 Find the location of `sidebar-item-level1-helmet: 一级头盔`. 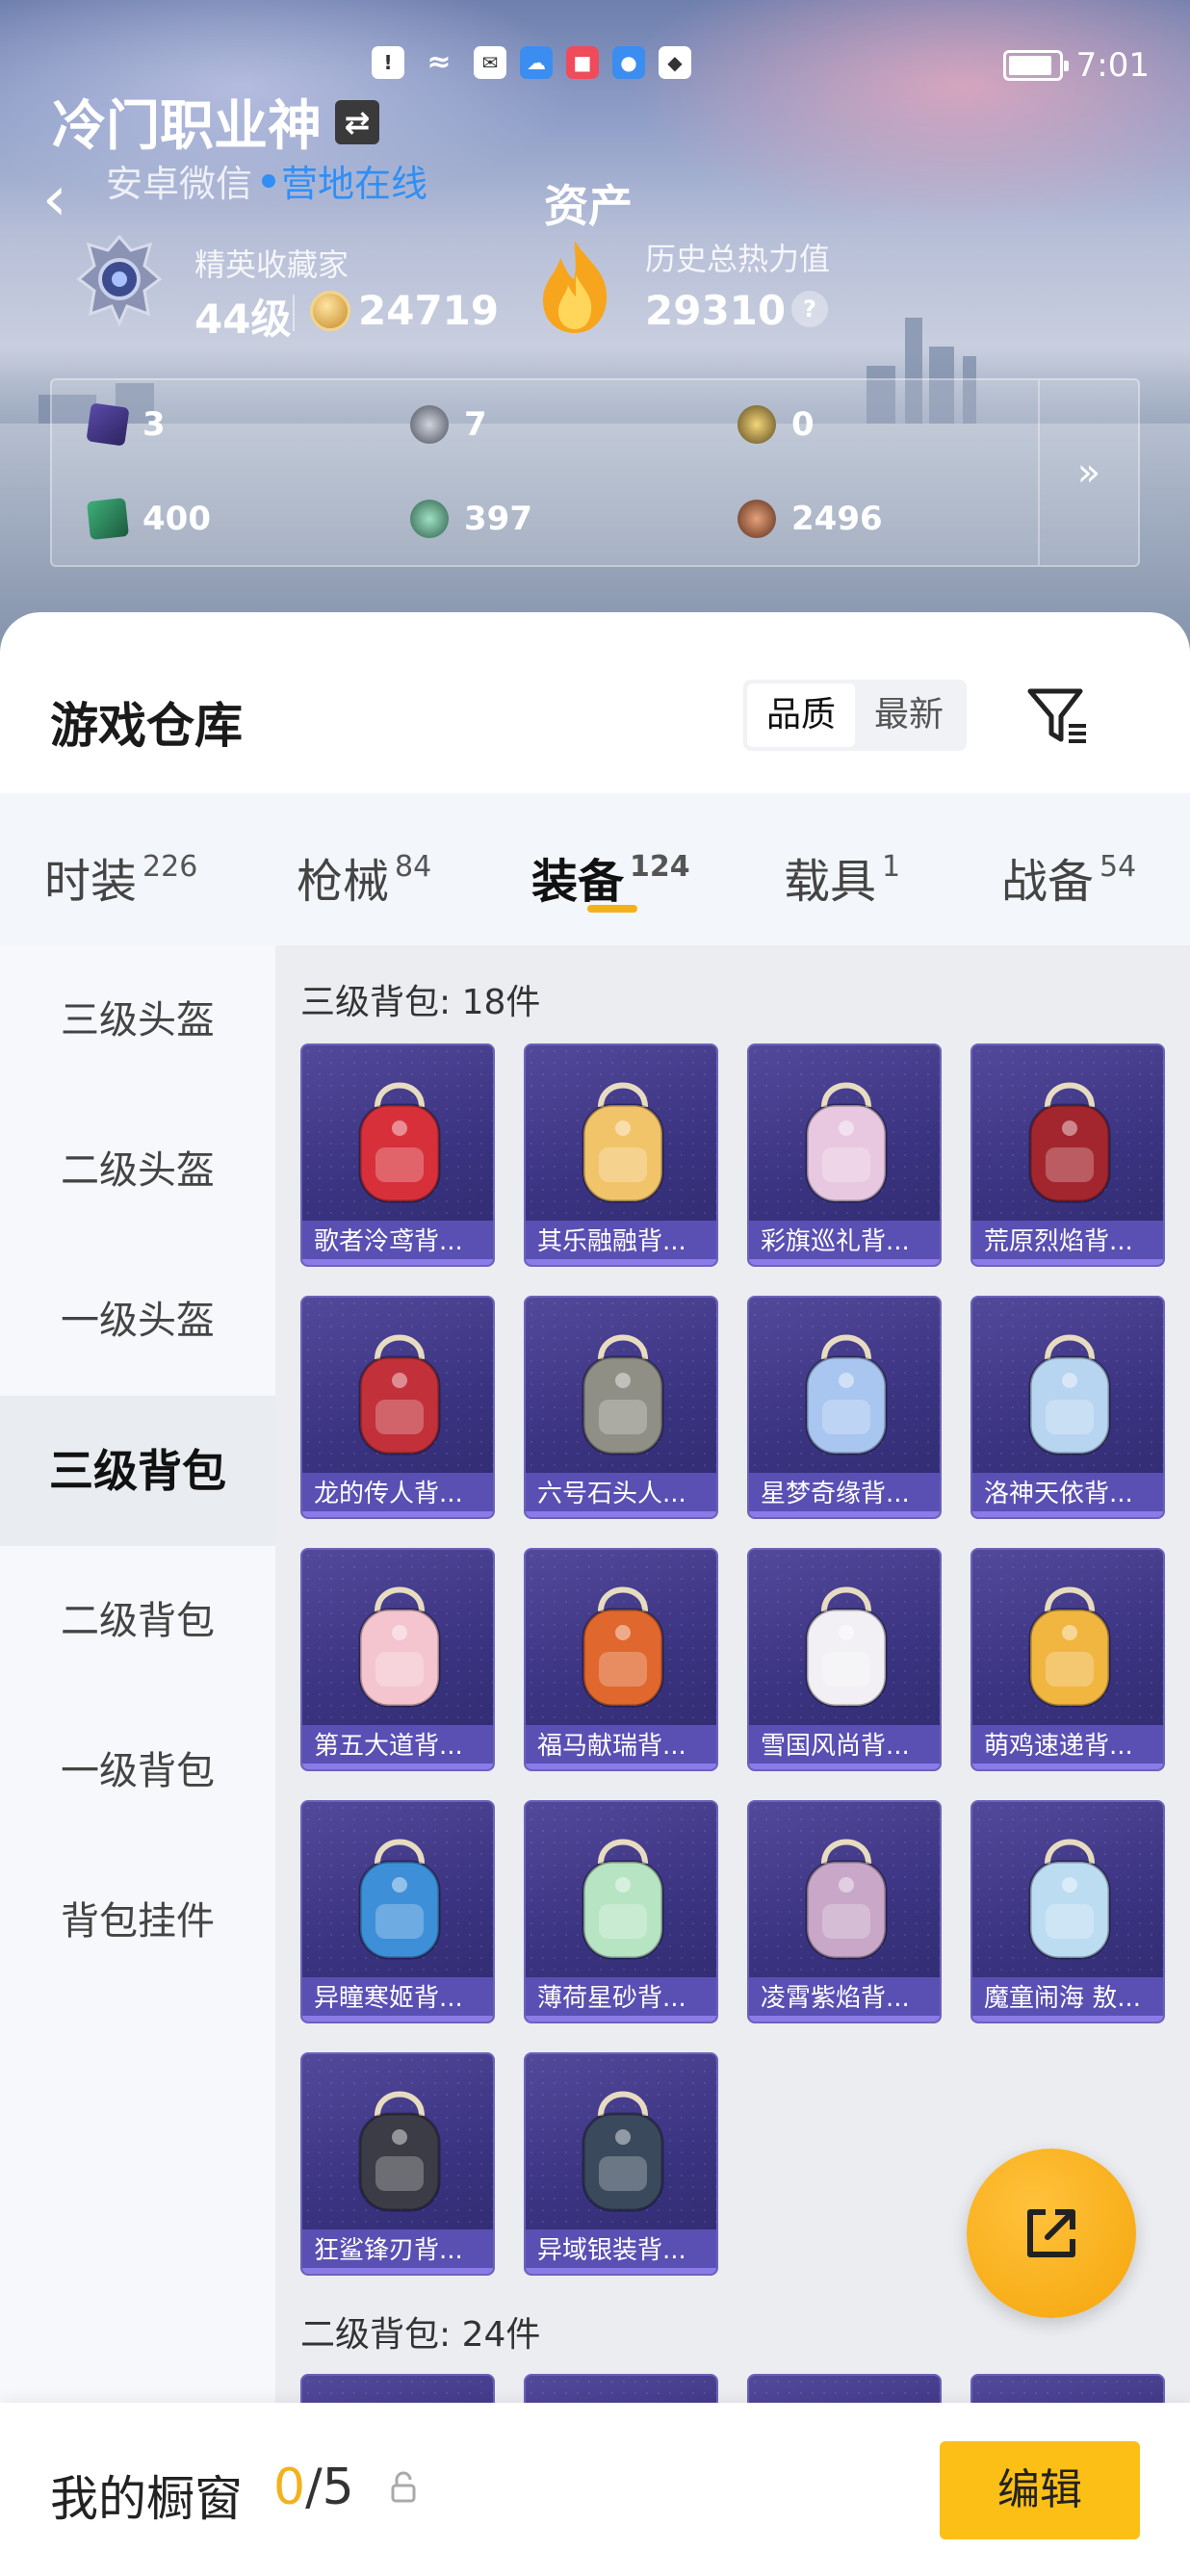

sidebar-item-level1-helmet: 一级头盔 is located at coordinates (138, 1321).